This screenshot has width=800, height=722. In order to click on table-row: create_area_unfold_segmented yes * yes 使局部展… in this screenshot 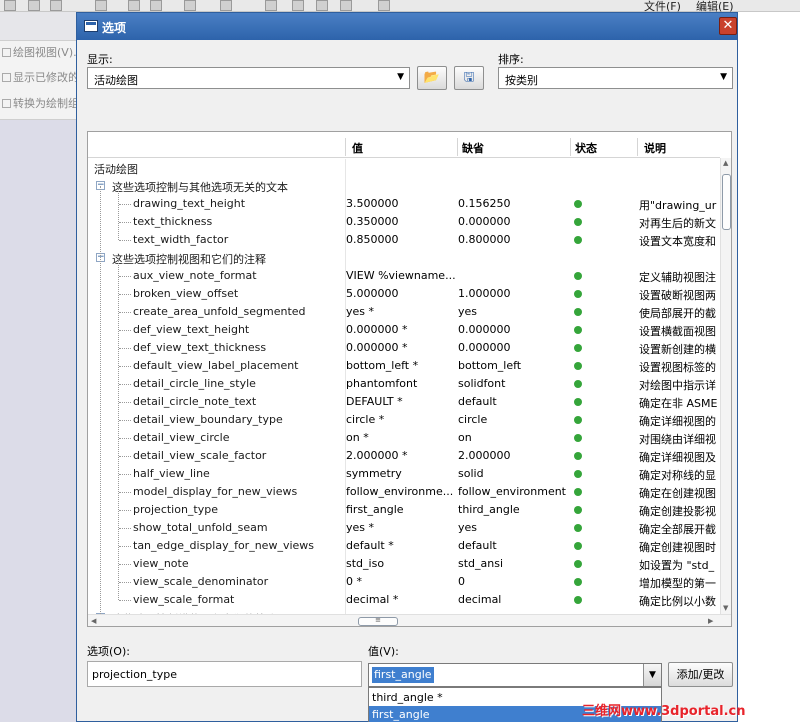, I will do `click(404, 312)`.